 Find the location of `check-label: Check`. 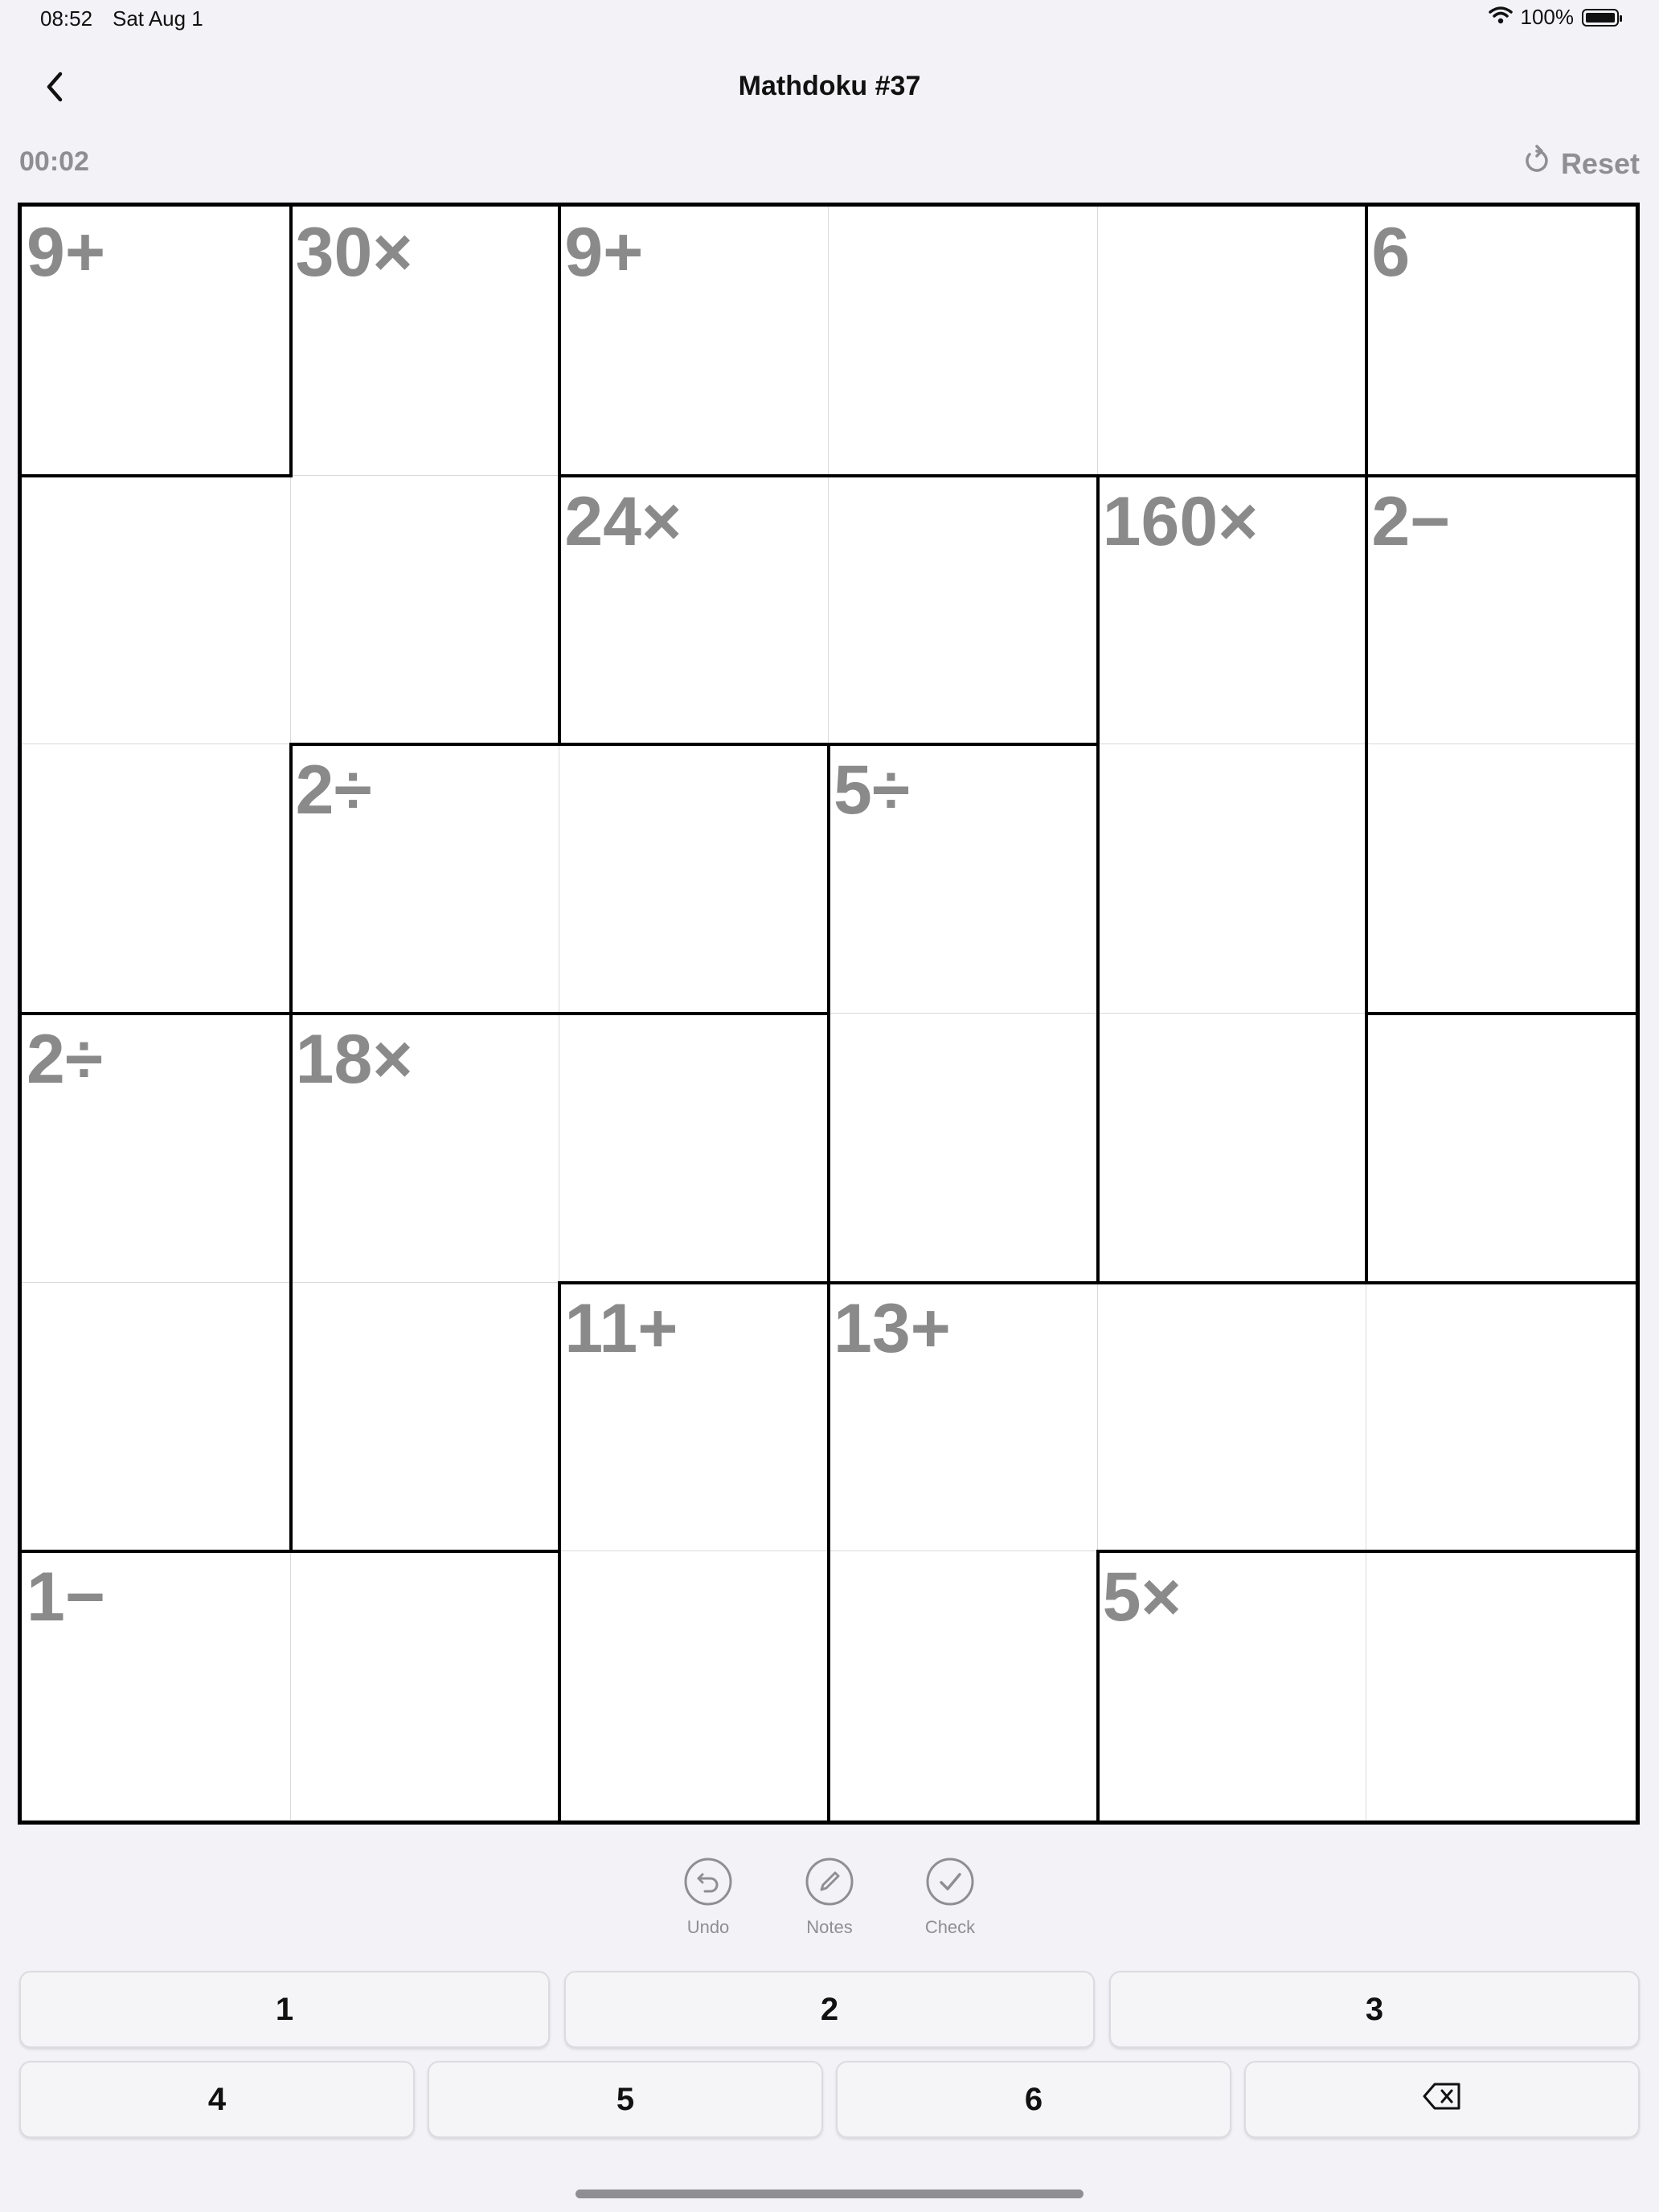

check-label: Check is located at coordinates (950, 1927).